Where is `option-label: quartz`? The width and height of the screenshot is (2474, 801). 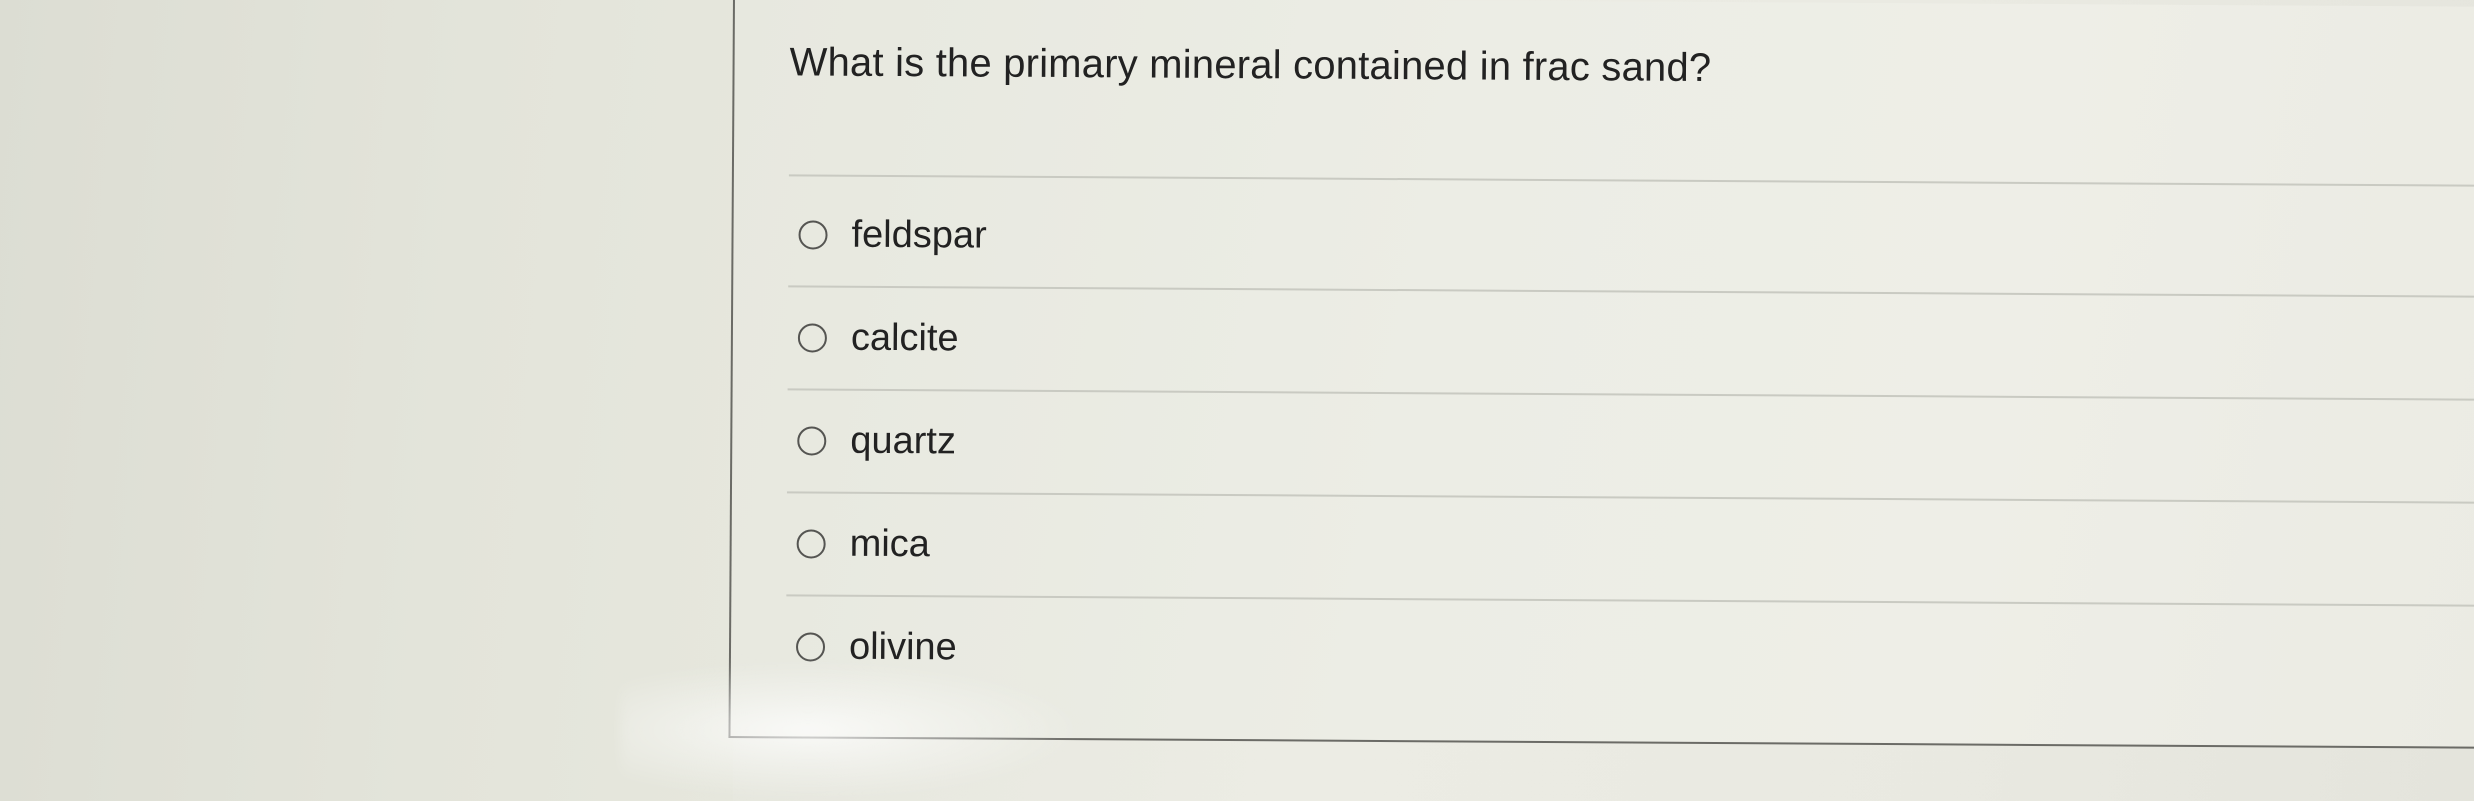 option-label: quartz is located at coordinates (903, 441).